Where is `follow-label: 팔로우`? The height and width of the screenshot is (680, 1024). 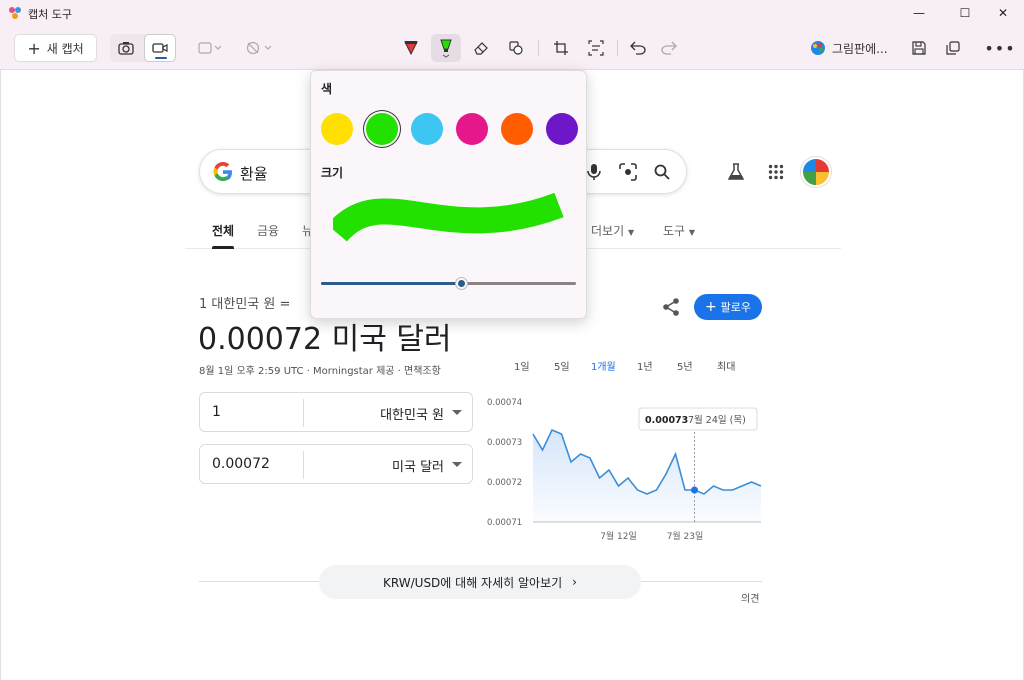
follow-label: 팔로우 is located at coordinates (736, 307).